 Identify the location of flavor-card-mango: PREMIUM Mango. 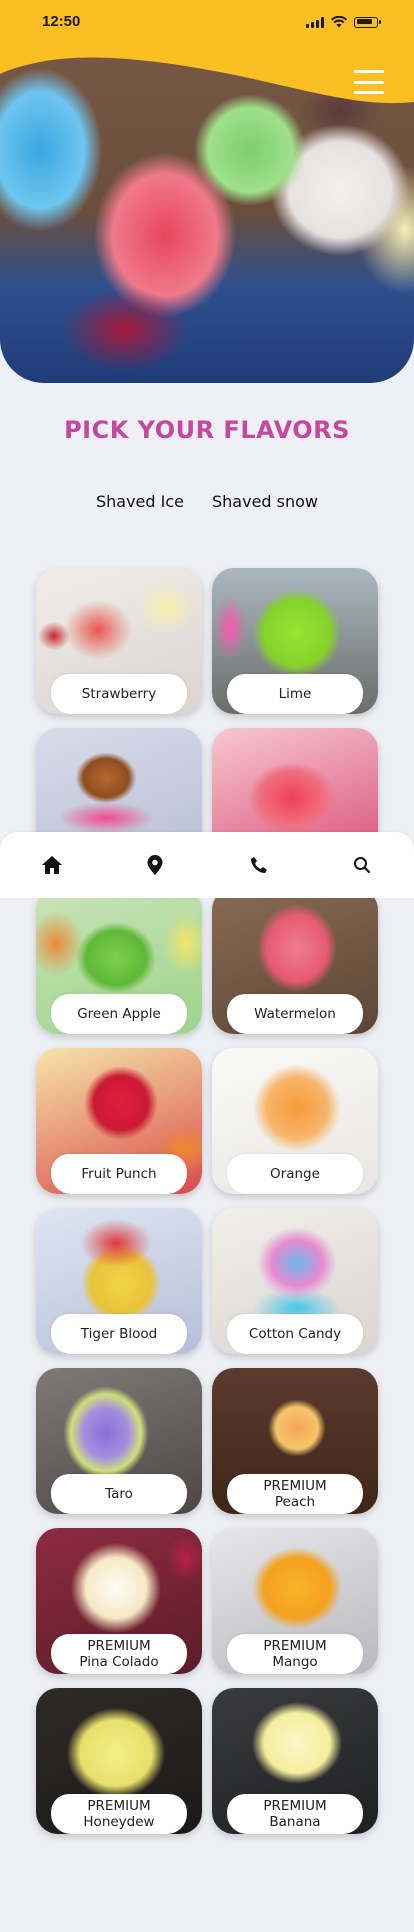
(295, 1601).